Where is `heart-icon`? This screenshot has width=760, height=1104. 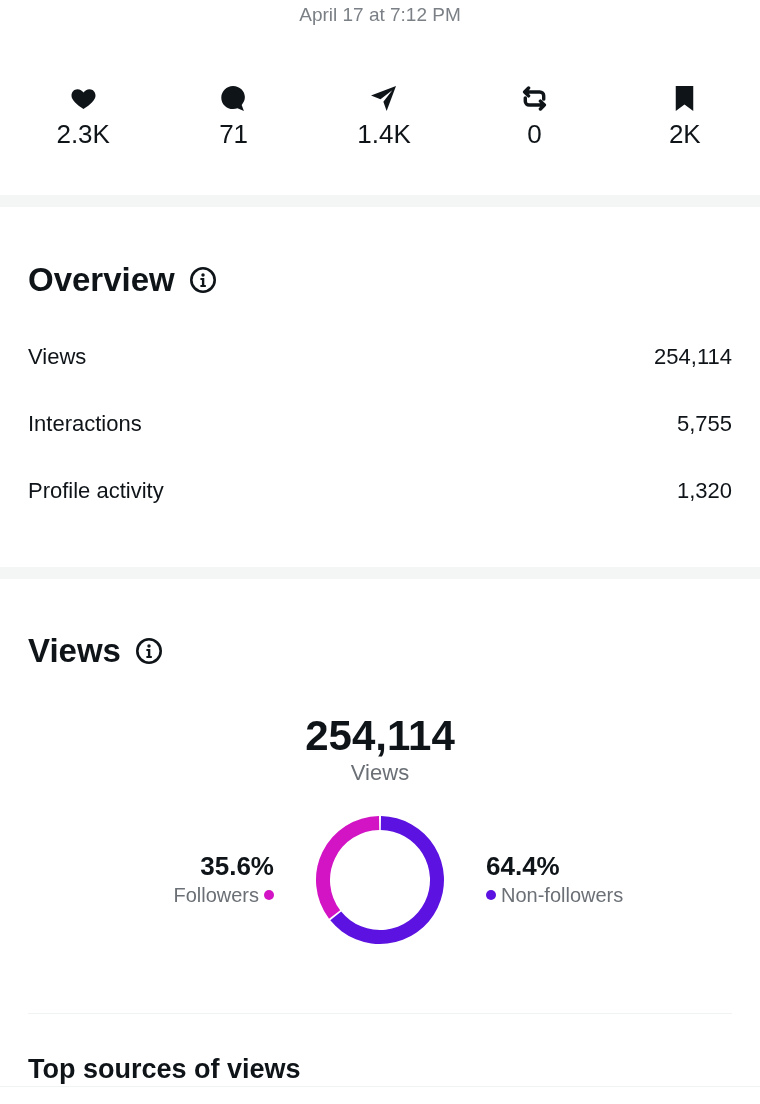
heart-icon is located at coordinates (83, 98).